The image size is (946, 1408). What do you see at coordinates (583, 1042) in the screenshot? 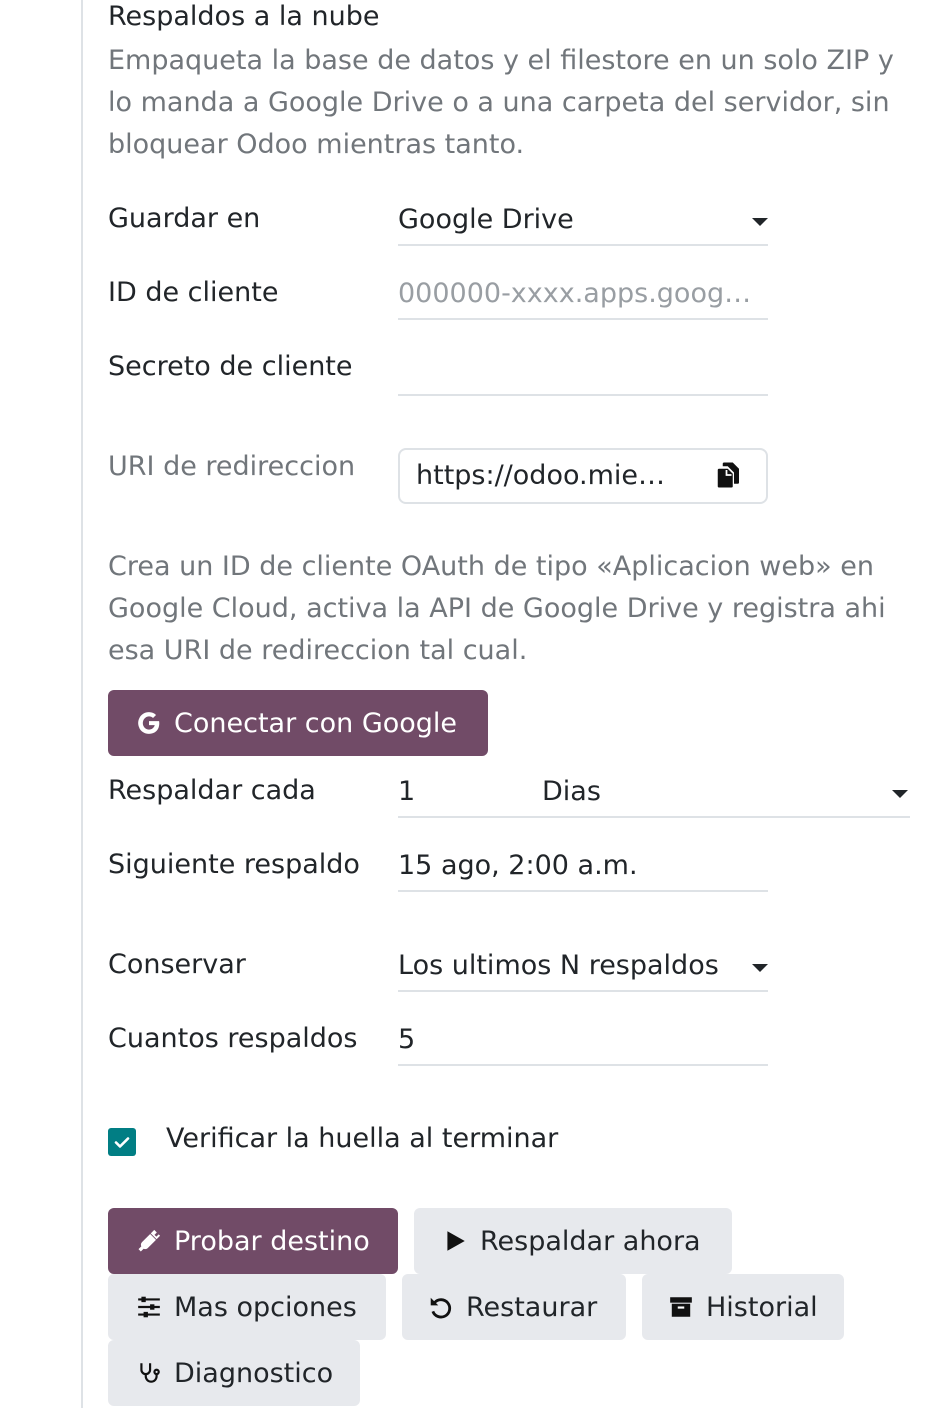
I see `how-many-input: 5` at bounding box center [583, 1042].